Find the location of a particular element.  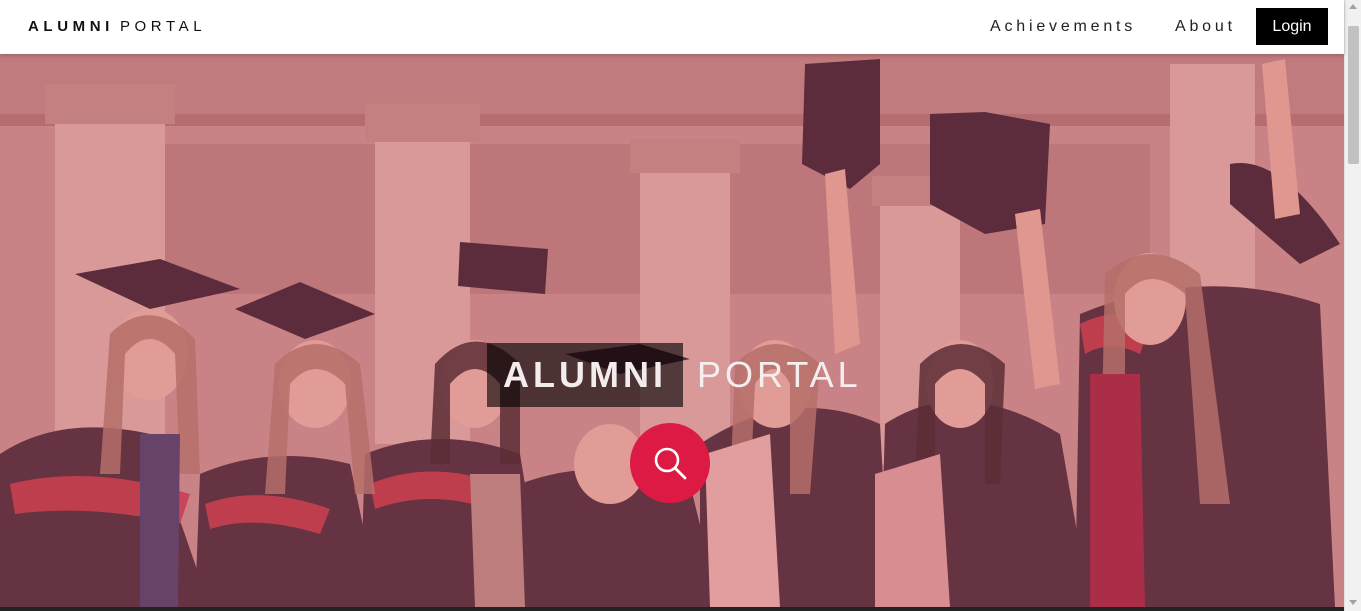

scroll-up-arrow-icon is located at coordinates (1353, 6).